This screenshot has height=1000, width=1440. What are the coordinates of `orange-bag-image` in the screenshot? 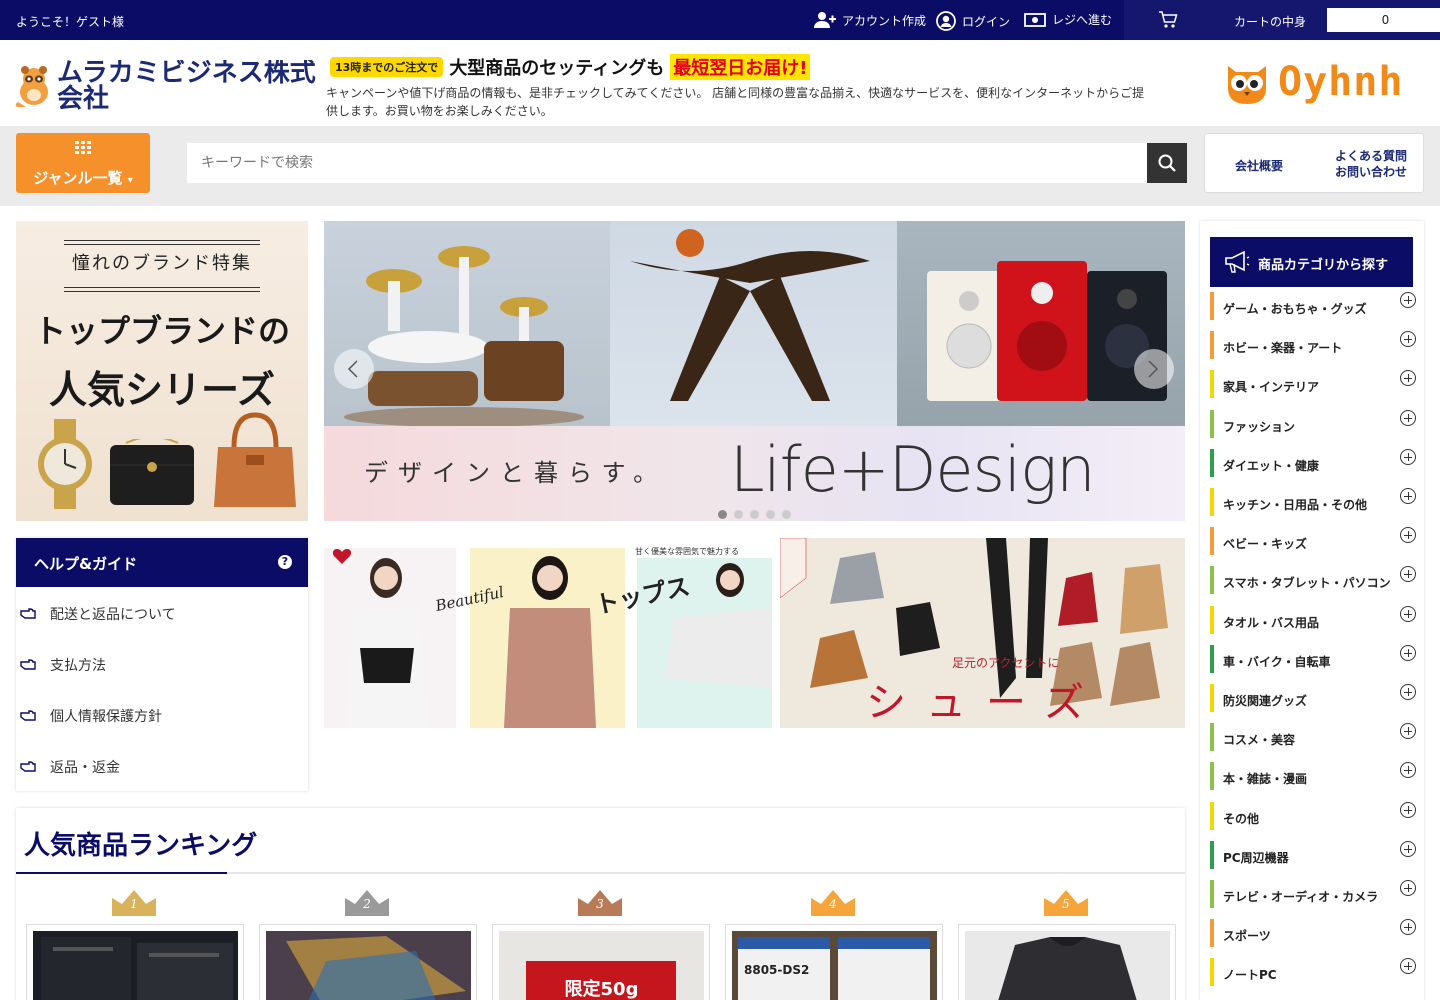 It's located at (255, 459).